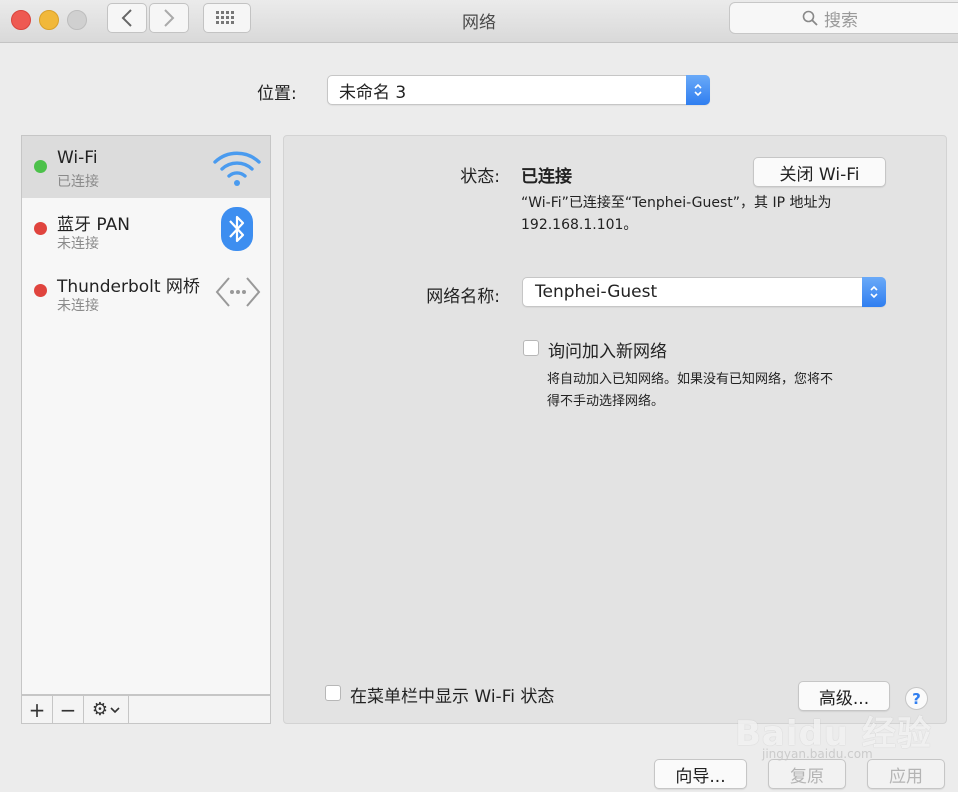 The image size is (958, 792). I want to click on chevron-right-icon, so click(169, 18).